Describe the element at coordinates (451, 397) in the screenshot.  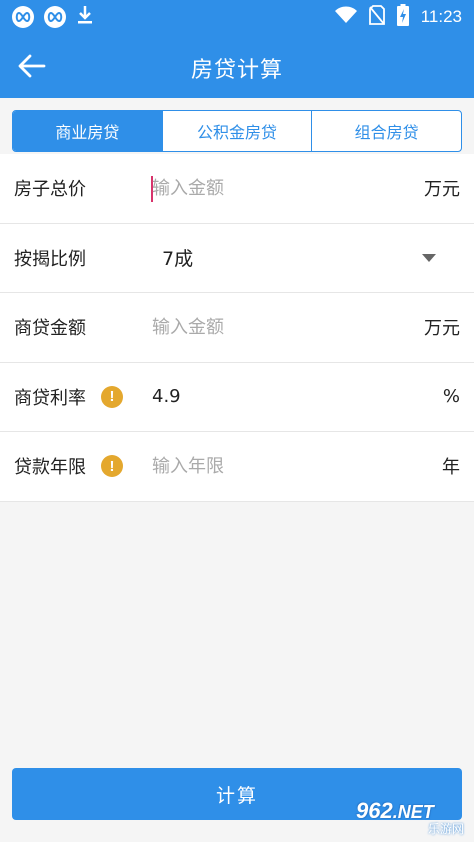
I see `loan-rate-unit: %` at that location.